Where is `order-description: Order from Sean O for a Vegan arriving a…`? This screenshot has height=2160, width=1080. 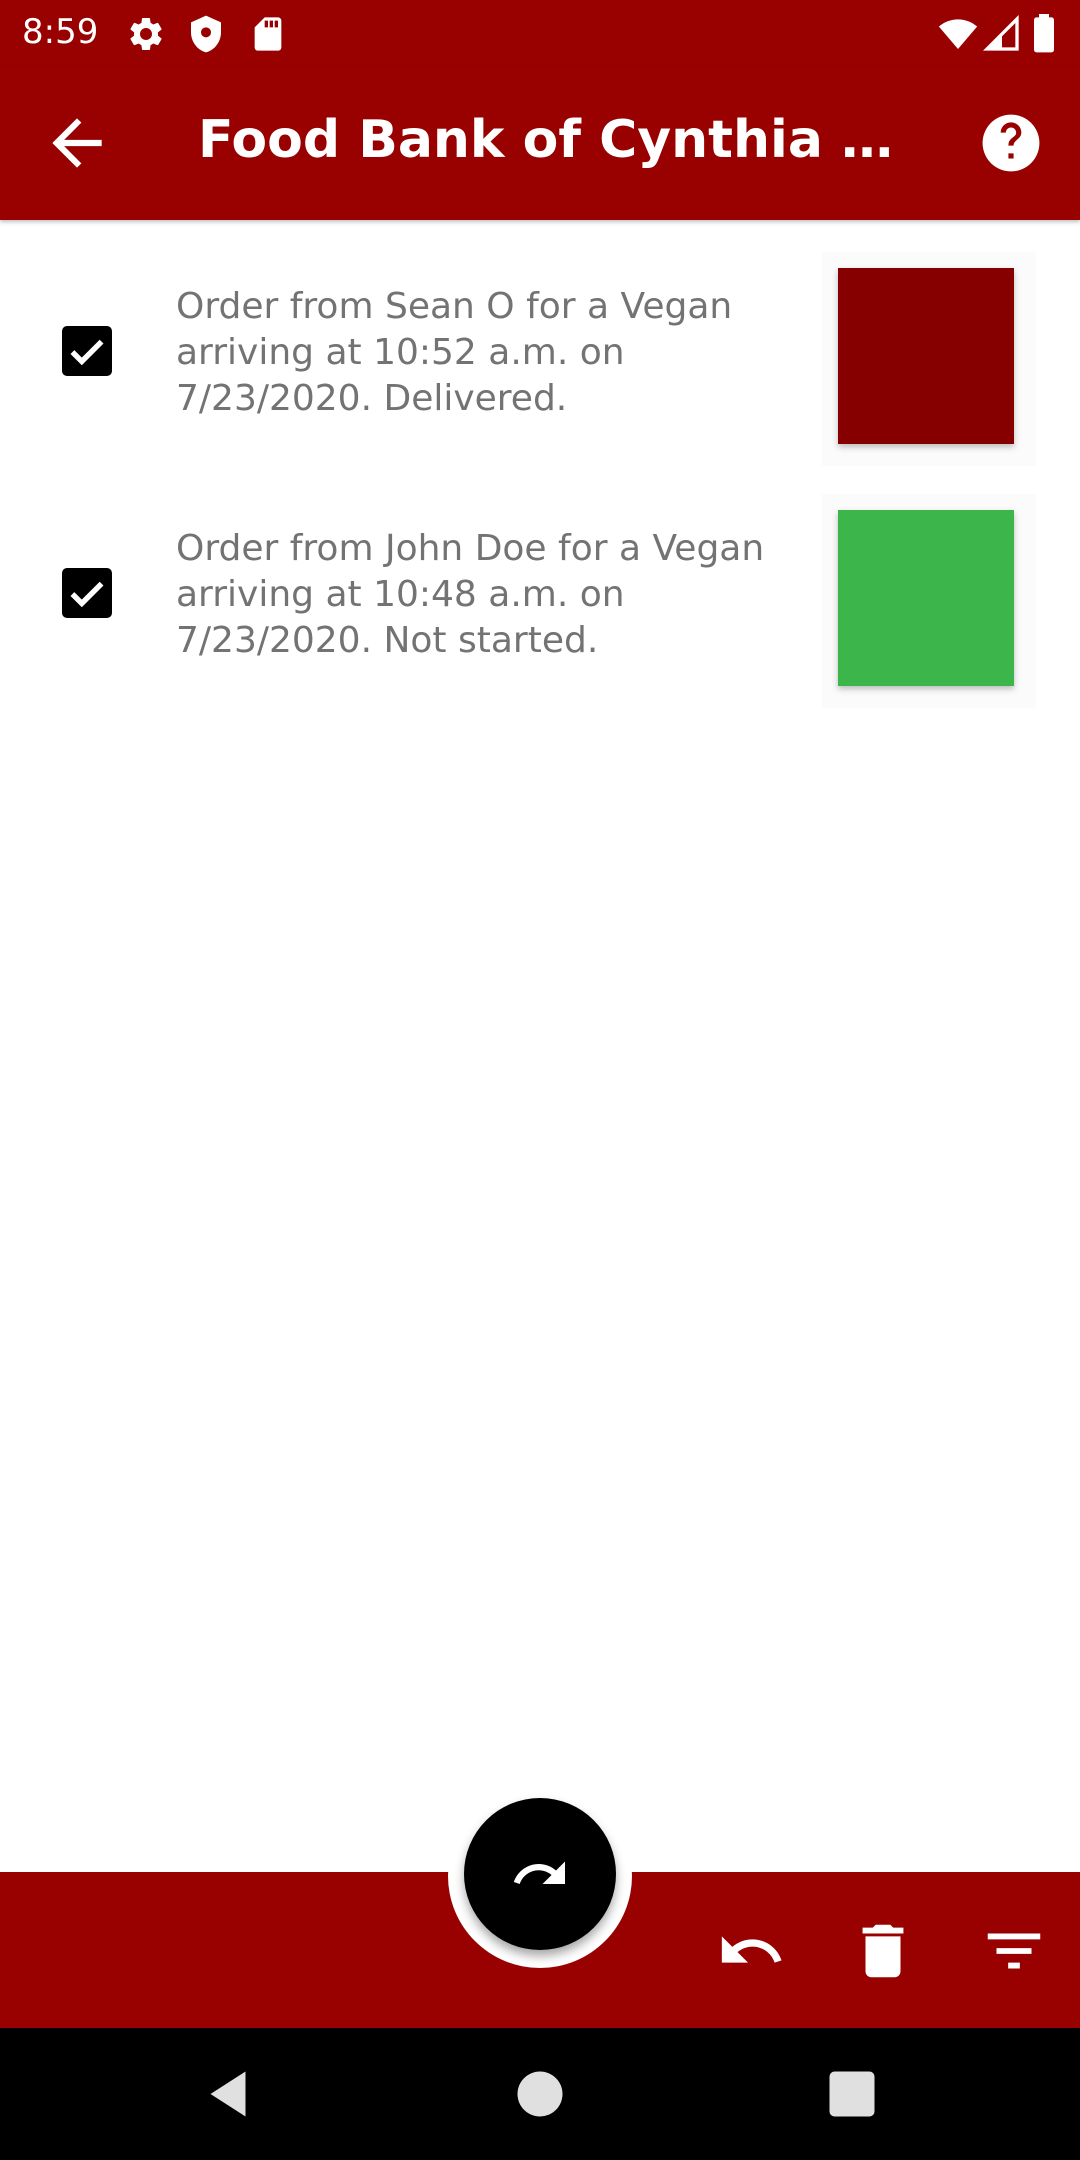
order-description: Order from Sean O for a Vegan arriving a… is located at coordinates (454, 352).